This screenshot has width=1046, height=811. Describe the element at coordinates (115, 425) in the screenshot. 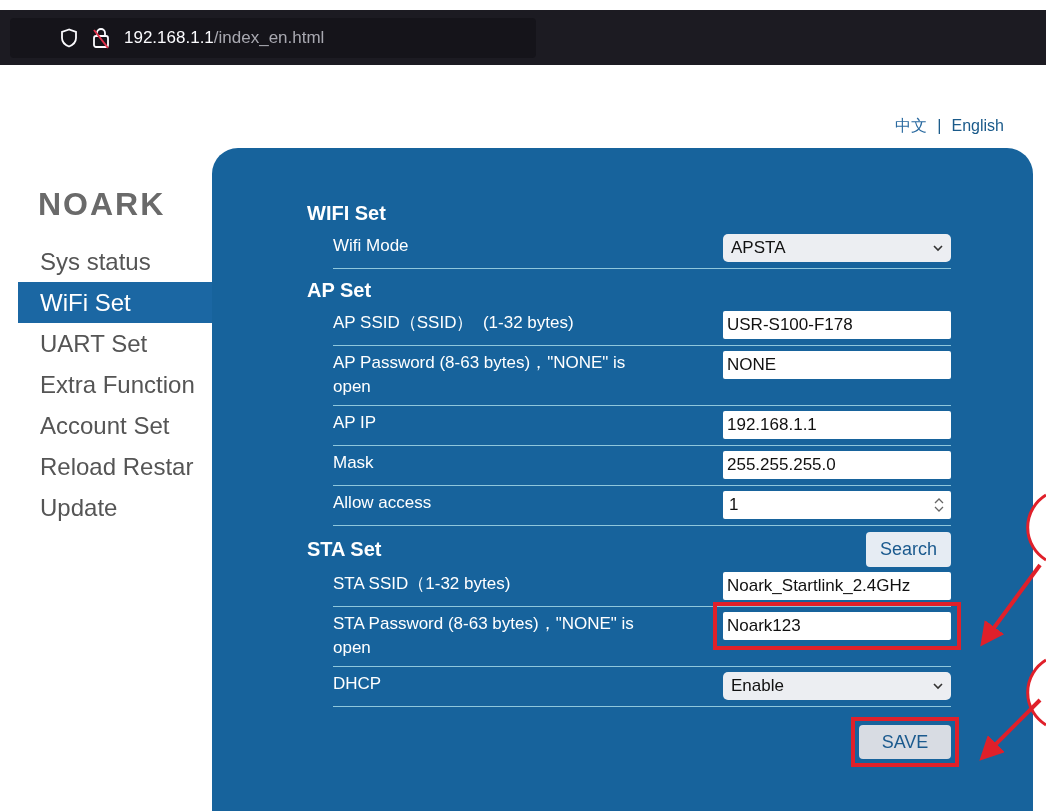

I see `sidebar-item: Account Set` at that location.